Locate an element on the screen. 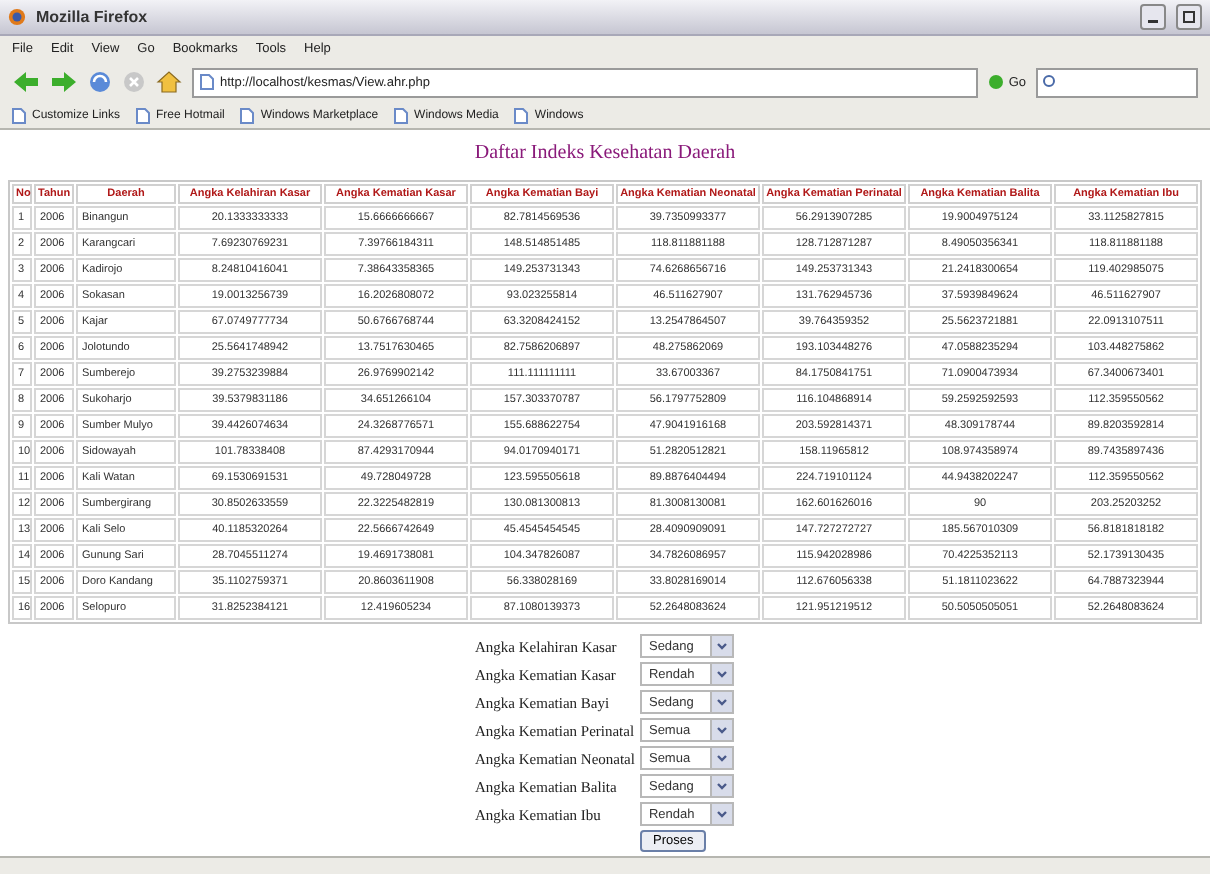  reload-icon is located at coordinates (100, 82).